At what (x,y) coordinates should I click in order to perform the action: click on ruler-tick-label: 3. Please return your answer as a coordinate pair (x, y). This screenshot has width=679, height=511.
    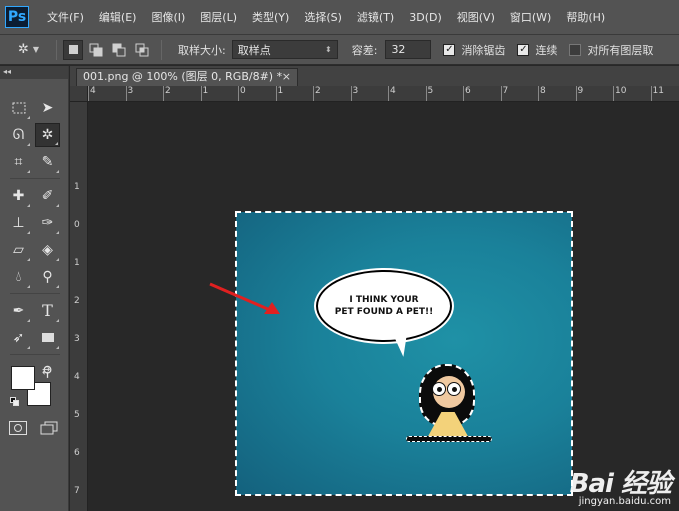
    Looking at the image, I should click on (130, 91).